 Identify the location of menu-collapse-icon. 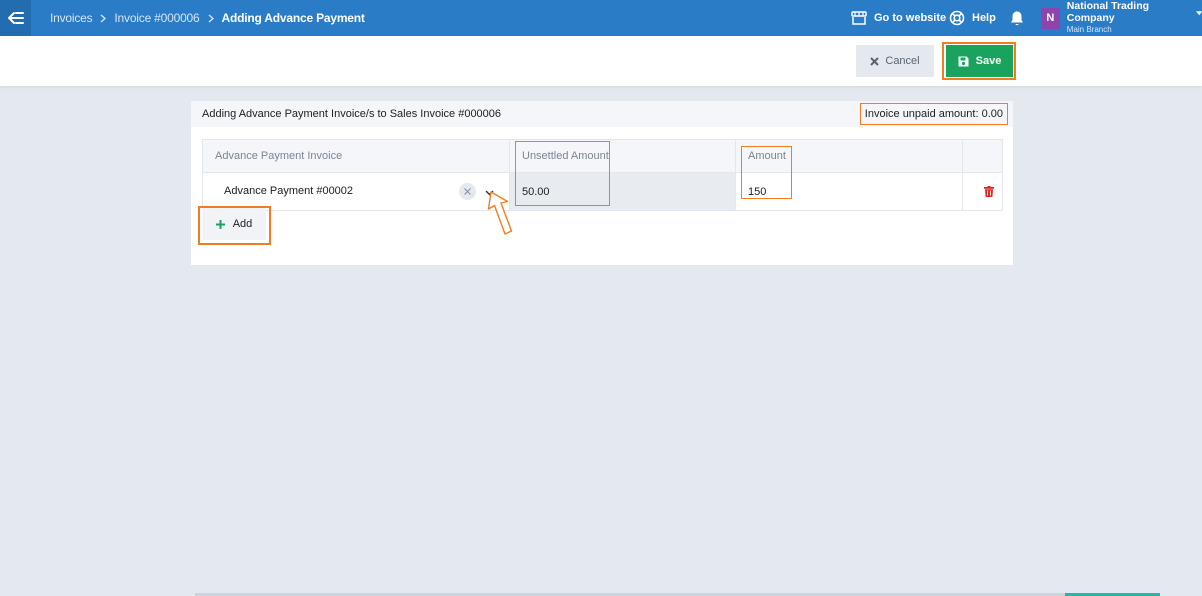
(15, 18).